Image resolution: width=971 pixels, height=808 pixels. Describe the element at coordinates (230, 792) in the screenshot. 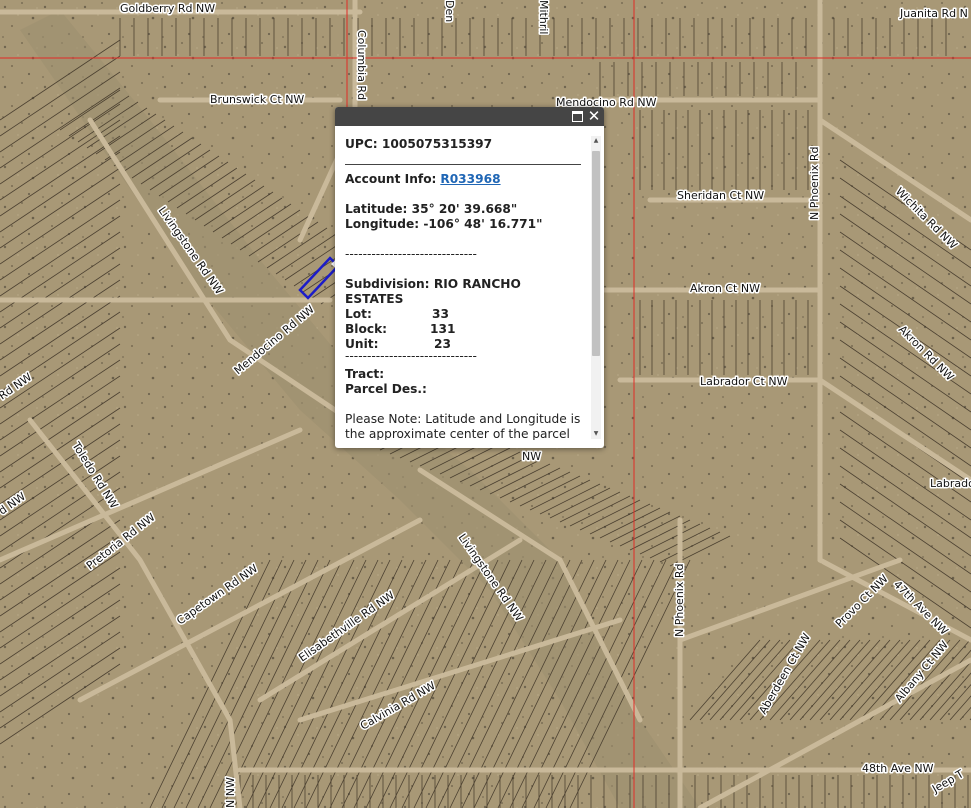

I see `road-label-bottom-nw: N NW` at that location.